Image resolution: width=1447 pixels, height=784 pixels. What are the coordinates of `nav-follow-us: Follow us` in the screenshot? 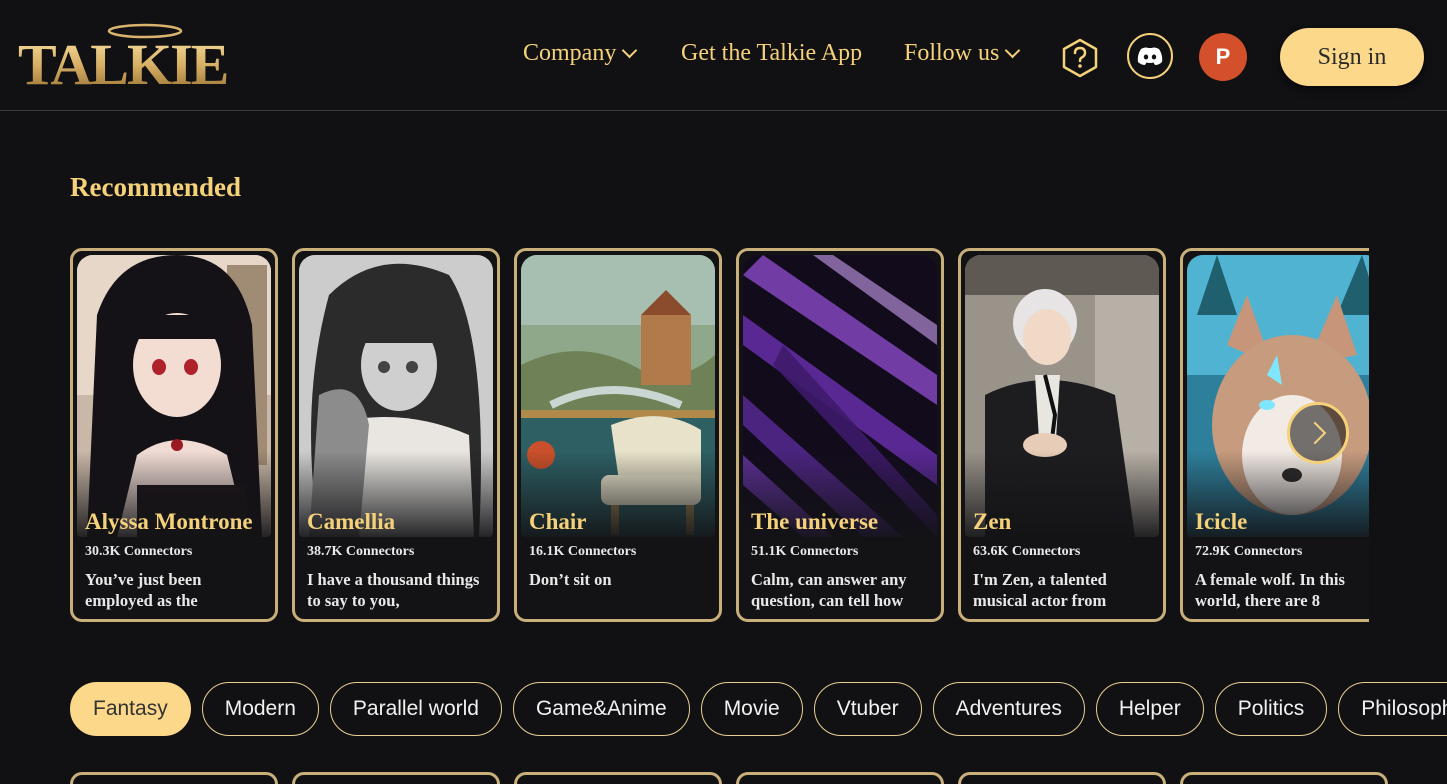 It's located at (962, 53).